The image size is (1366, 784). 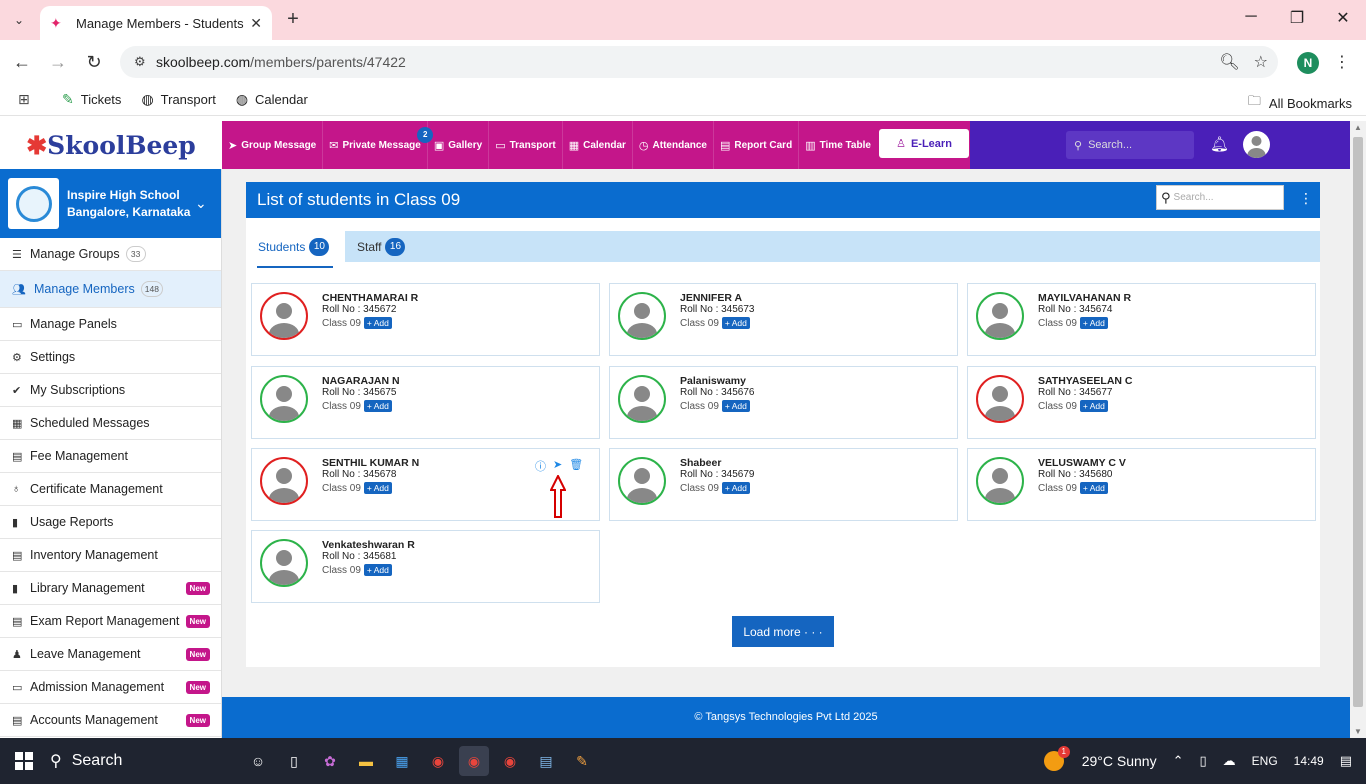 What do you see at coordinates (783, 484) in the screenshot?
I see `student-card: Shabeer Roll No : 345679 Class 09 + Add` at bounding box center [783, 484].